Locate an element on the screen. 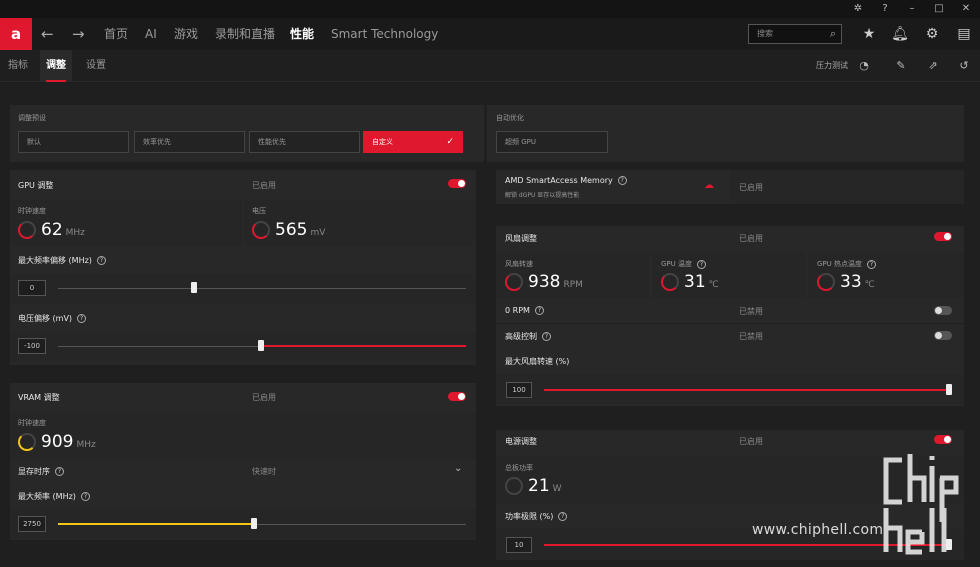 This screenshot has height=567, width=980. preset-default: 默认 is located at coordinates (73, 142).